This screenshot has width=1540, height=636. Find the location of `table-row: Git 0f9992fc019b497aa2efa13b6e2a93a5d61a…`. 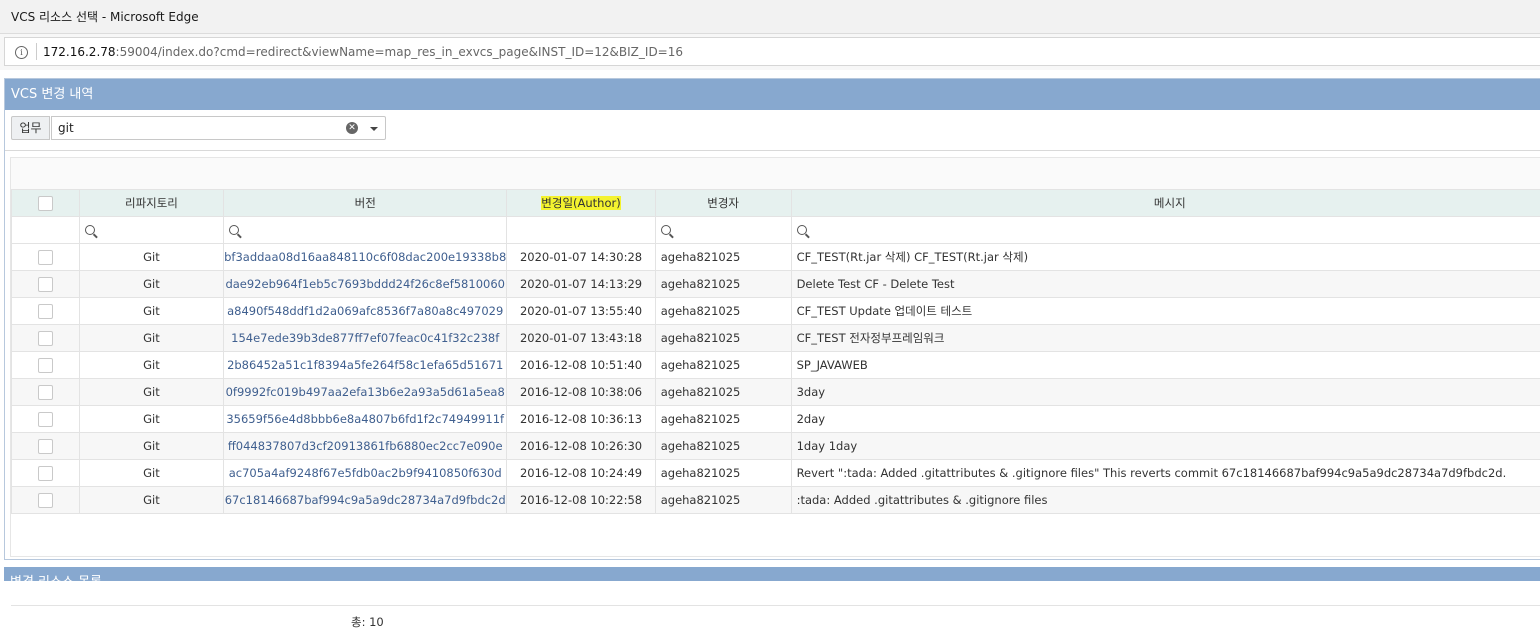

table-row: Git 0f9992fc019b497aa2efa13b6e2a93a5d61a… is located at coordinates (776, 392).